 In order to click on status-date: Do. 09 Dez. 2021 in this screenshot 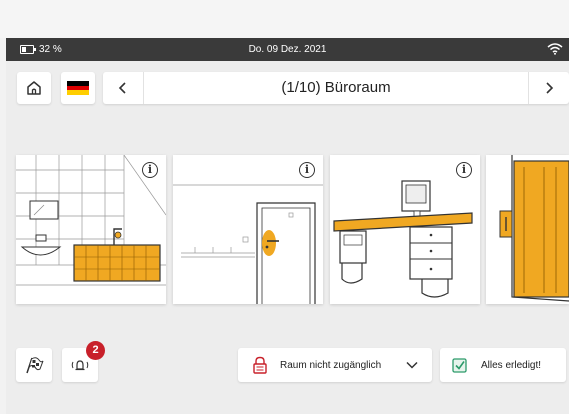, I will do `click(287, 49)`.